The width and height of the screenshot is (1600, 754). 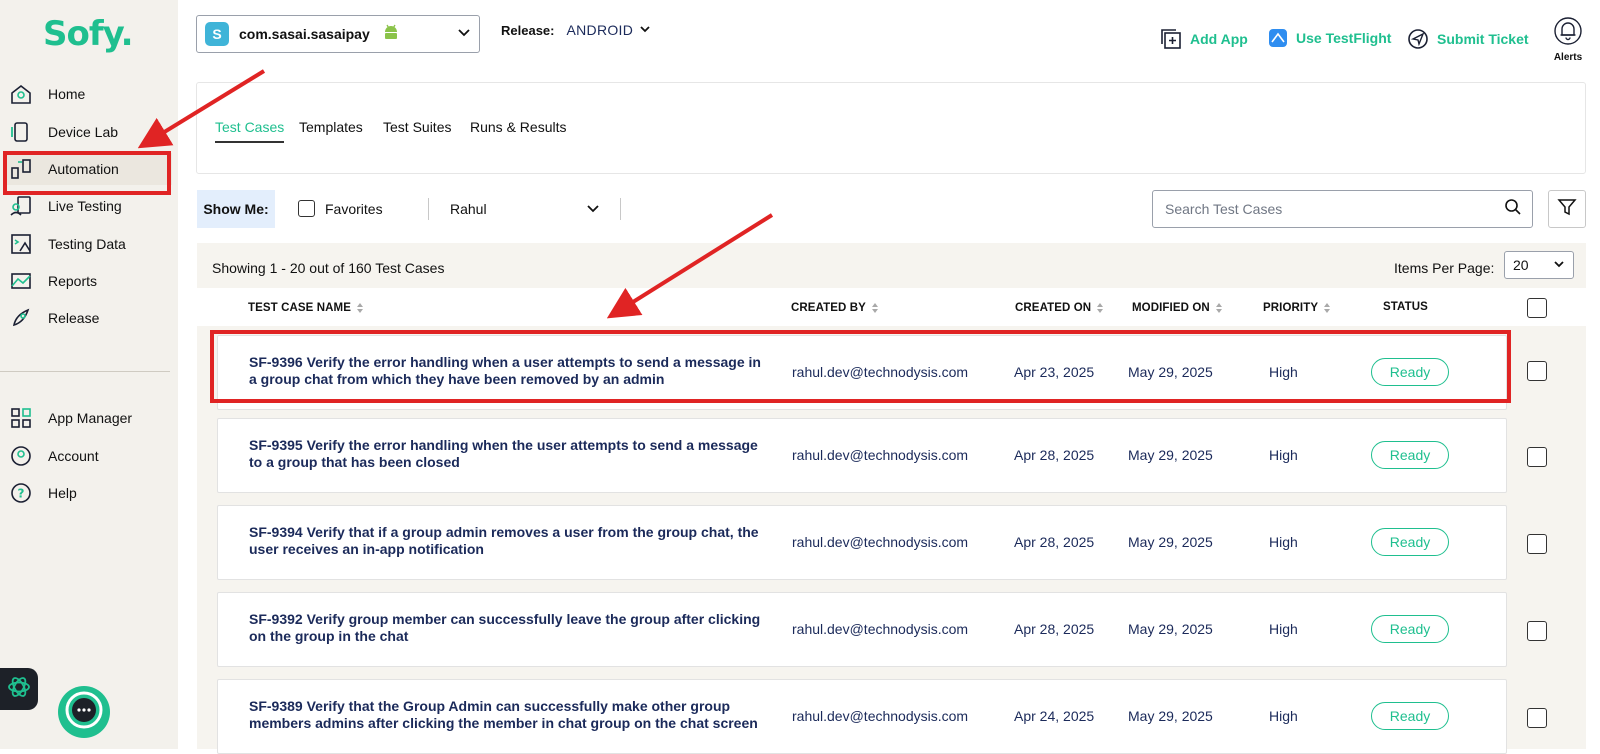 I want to click on sidebar-item-label: Live Testing, so click(x=85, y=206).